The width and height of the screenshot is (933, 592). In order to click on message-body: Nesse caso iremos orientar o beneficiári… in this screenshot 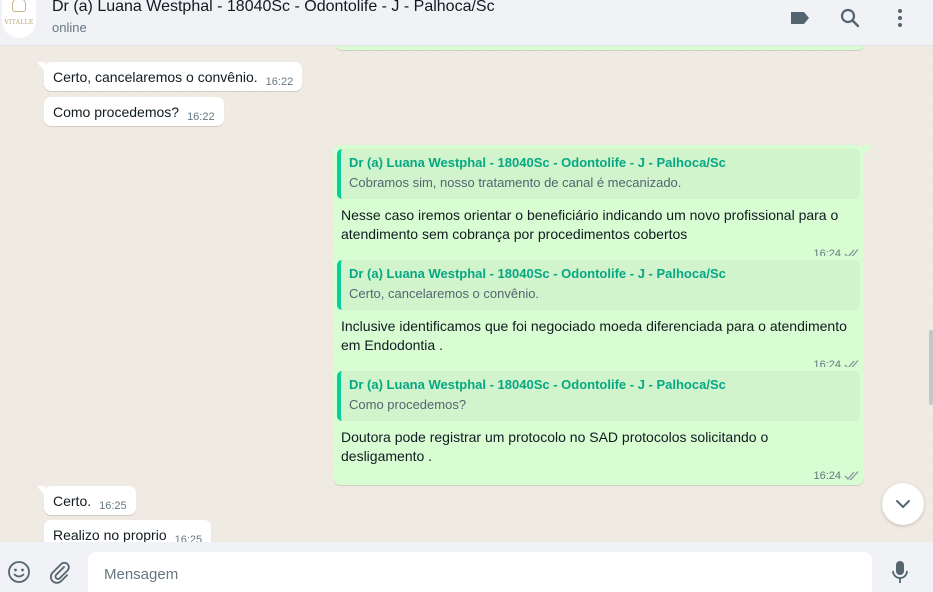, I will do `click(598, 221)`.